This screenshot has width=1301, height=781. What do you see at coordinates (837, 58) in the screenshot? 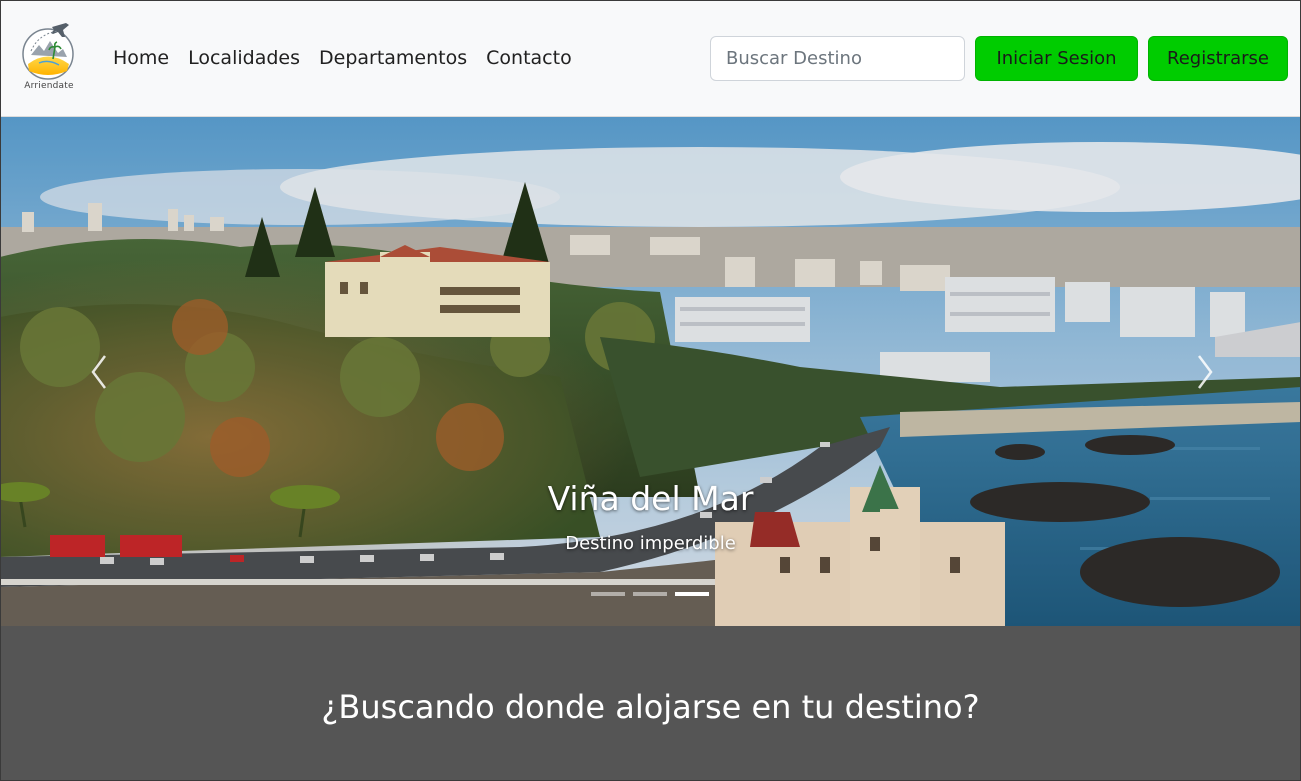
I see `search-destination-input` at bounding box center [837, 58].